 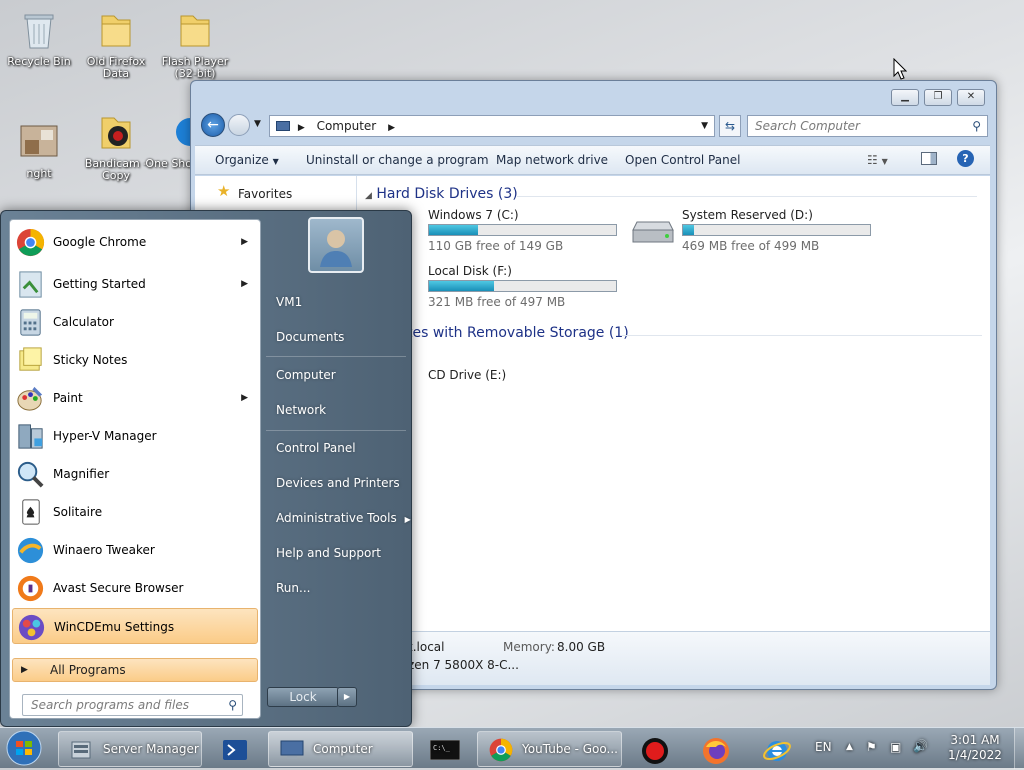 I want to click on program-item-wincdemu-settings: WinCDEmu Settings, so click(x=135, y=626).